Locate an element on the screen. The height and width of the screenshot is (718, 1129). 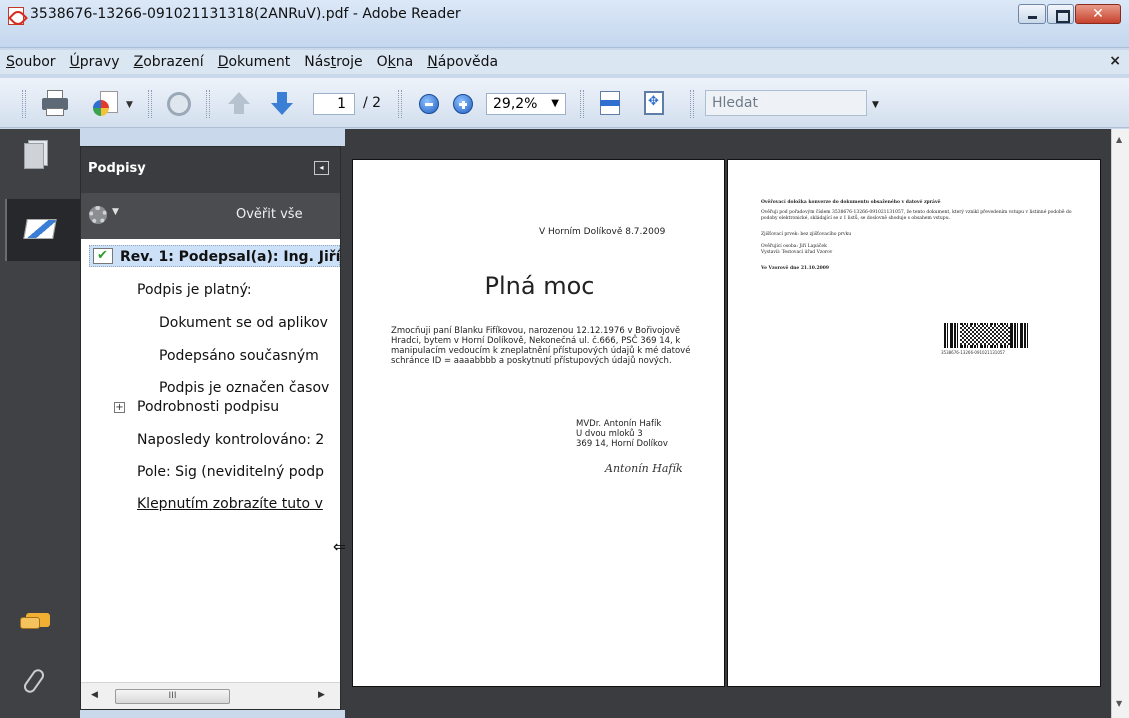
tree-item-last-checked: Naposledy kontrolováno: 2 is located at coordinates (230, 440).